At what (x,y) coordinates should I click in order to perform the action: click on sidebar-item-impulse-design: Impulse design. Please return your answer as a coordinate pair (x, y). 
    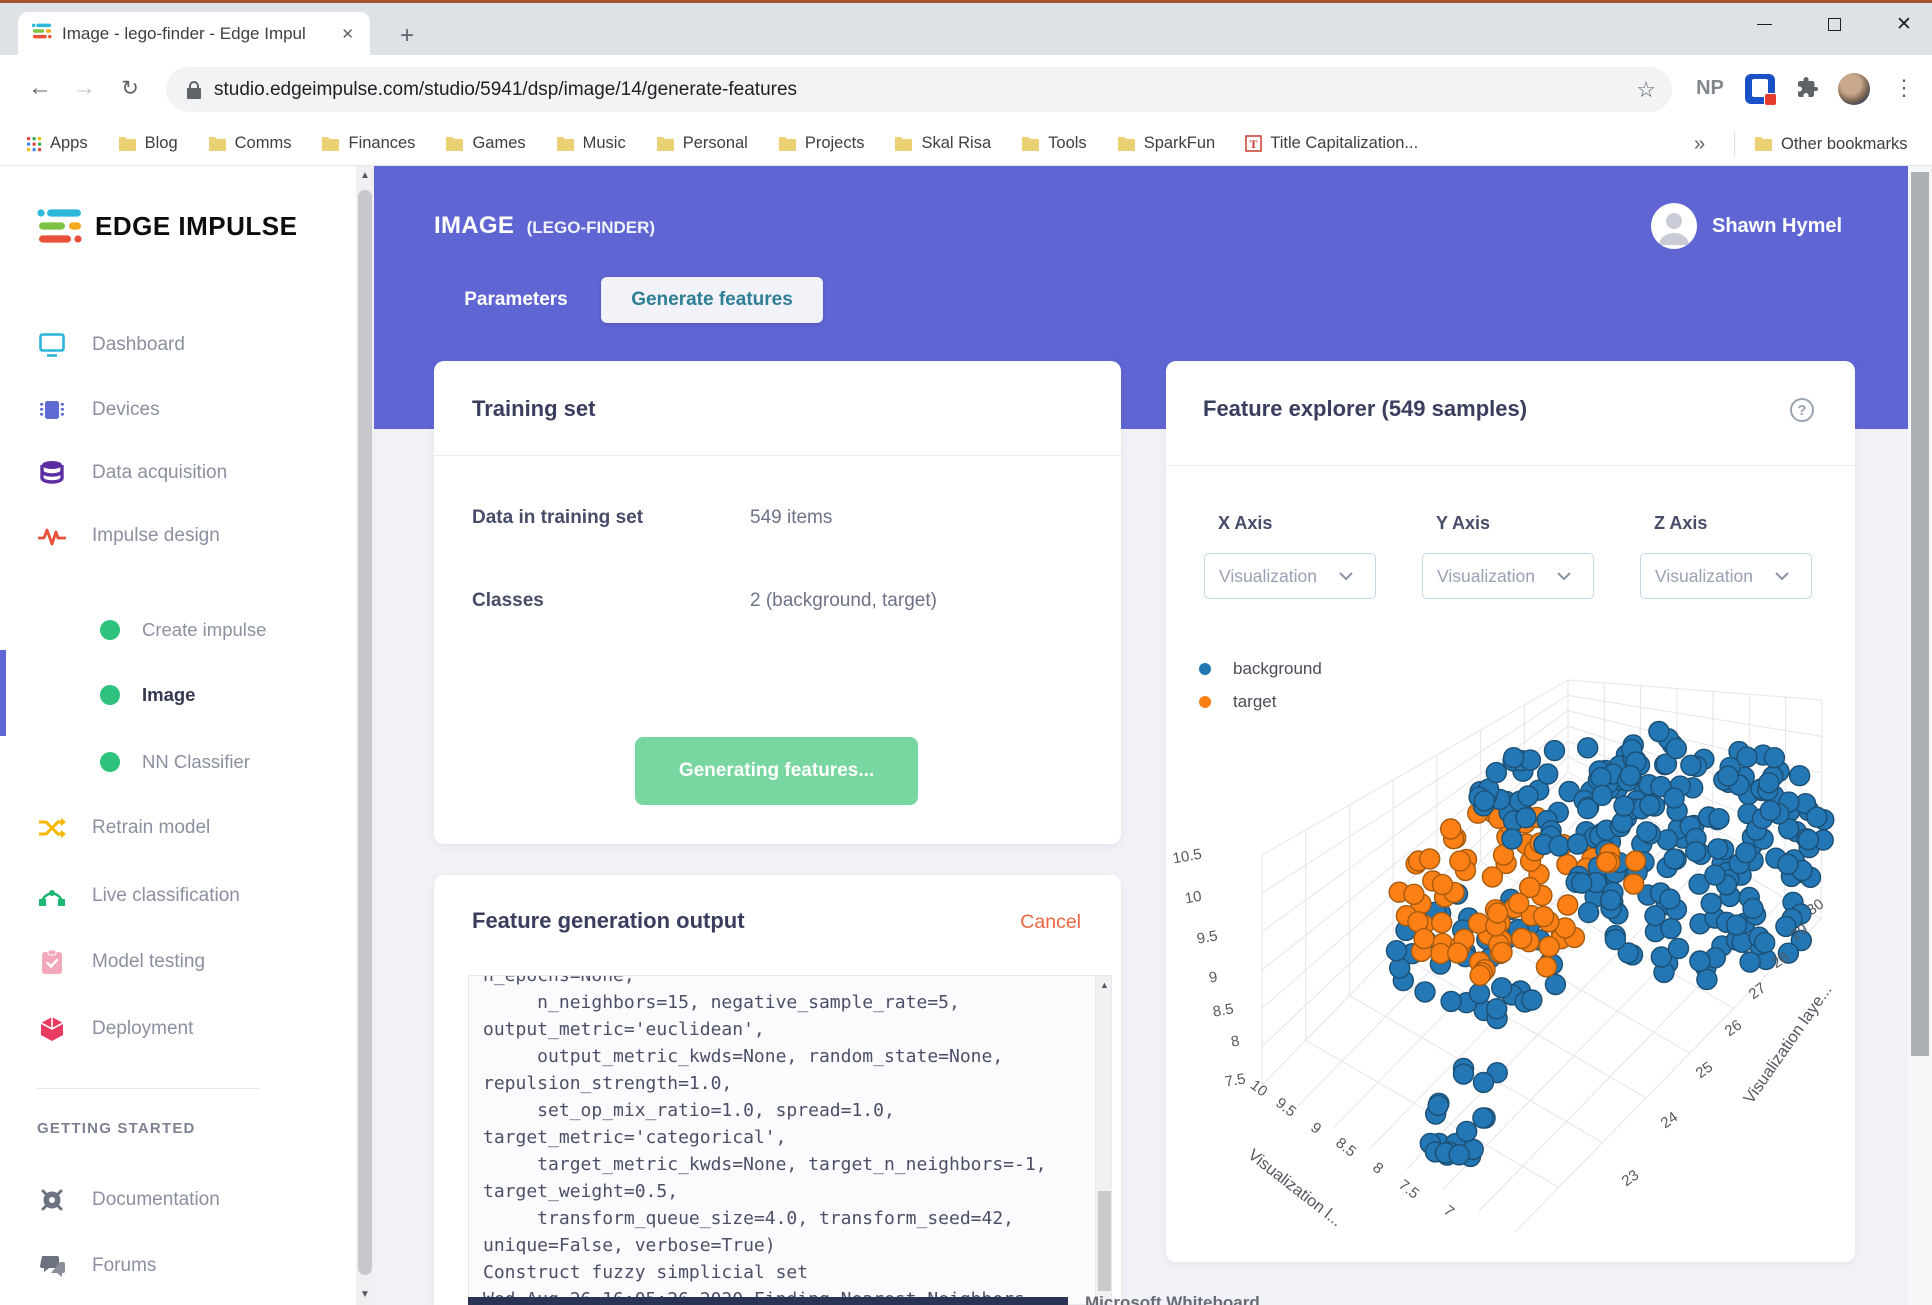
    Looking at the image, I should click on (178, 536).